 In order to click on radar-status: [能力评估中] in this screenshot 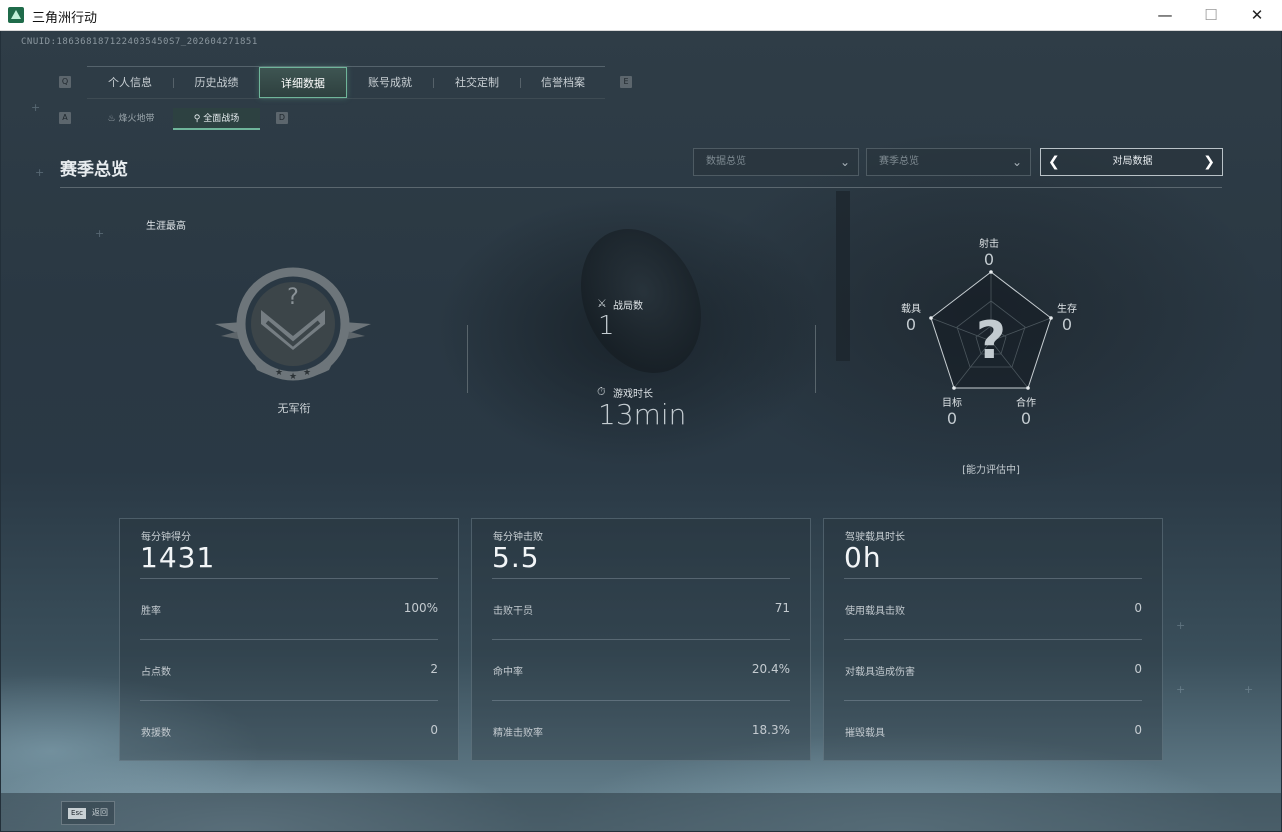, I will do `click(991, 470)`.